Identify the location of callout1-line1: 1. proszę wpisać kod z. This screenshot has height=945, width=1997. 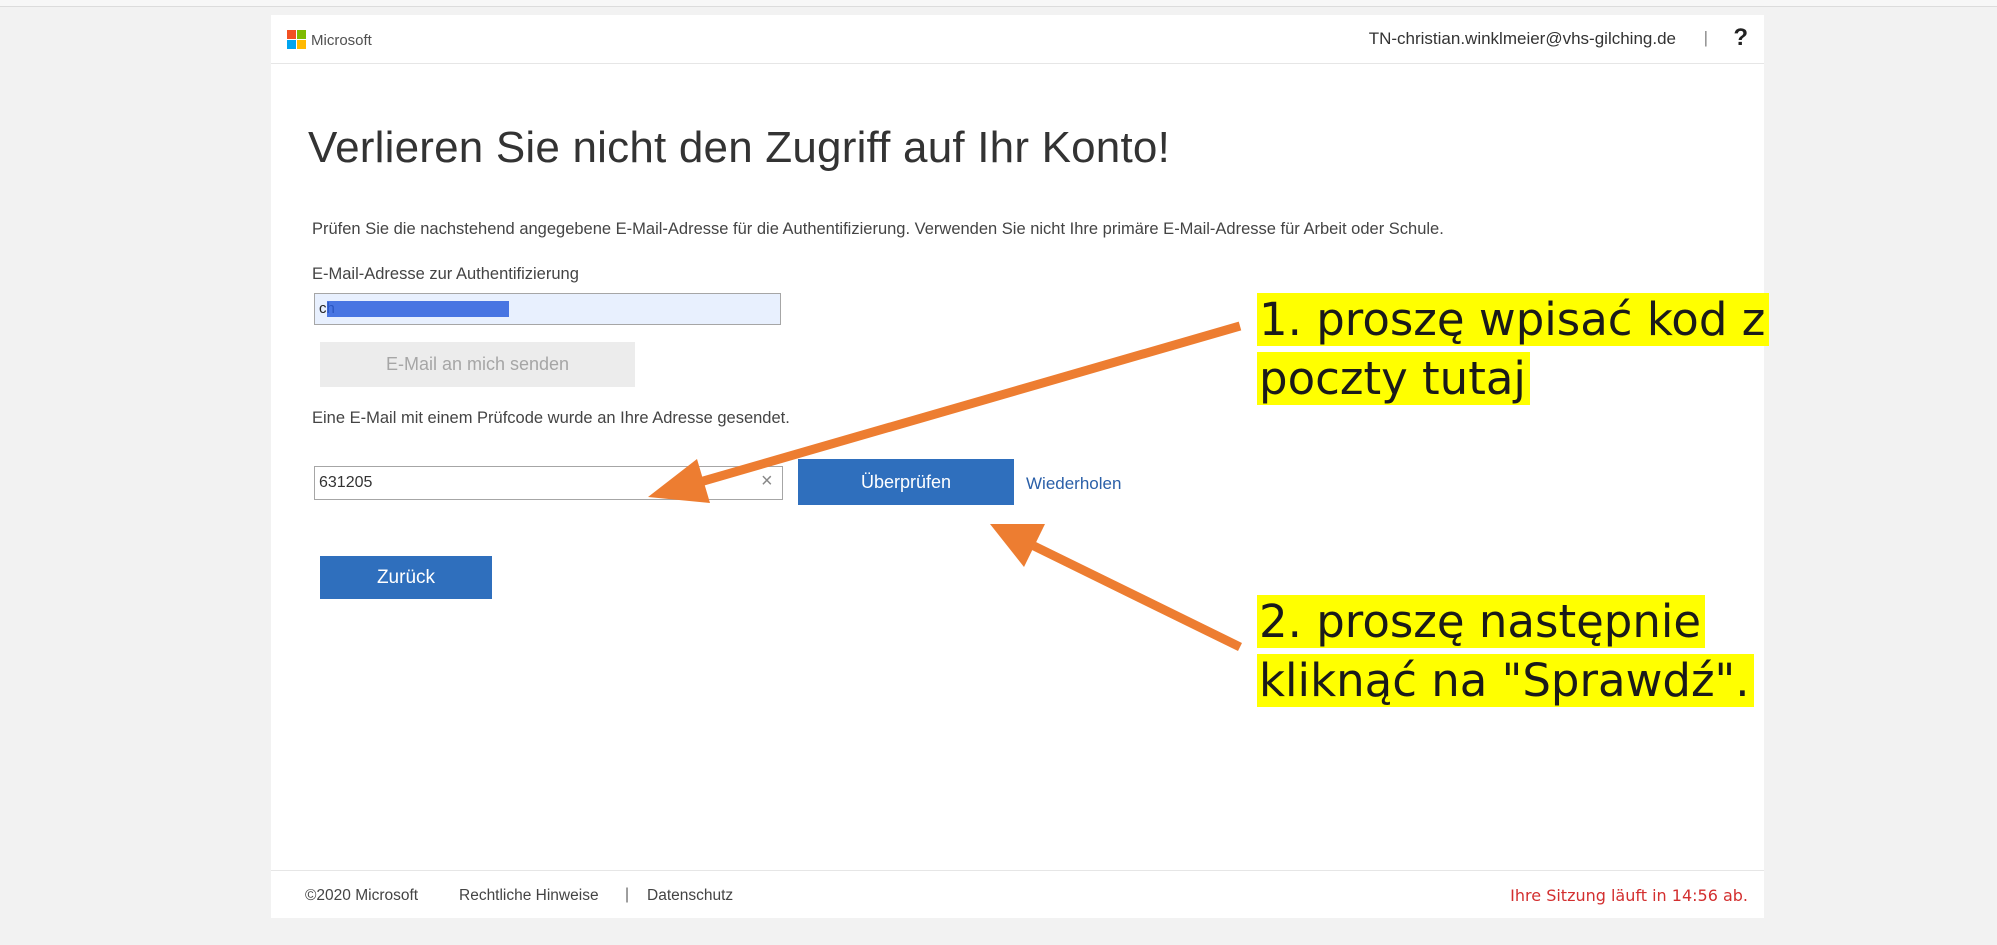
(1513, 319).